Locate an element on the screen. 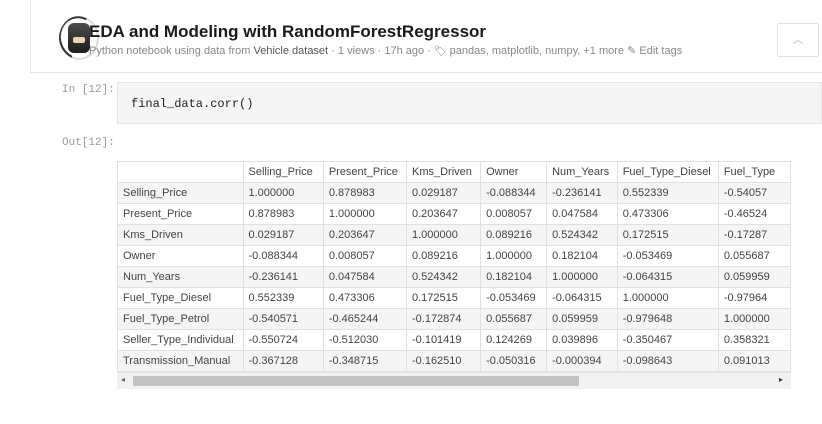  tags-list: pandas, matplotlib, numpy, +1 more is located at coordinates (537, 51).